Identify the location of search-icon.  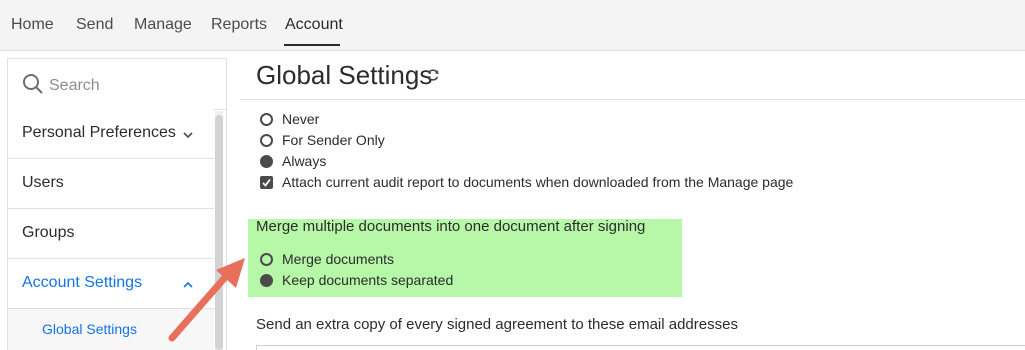
(33, 84).